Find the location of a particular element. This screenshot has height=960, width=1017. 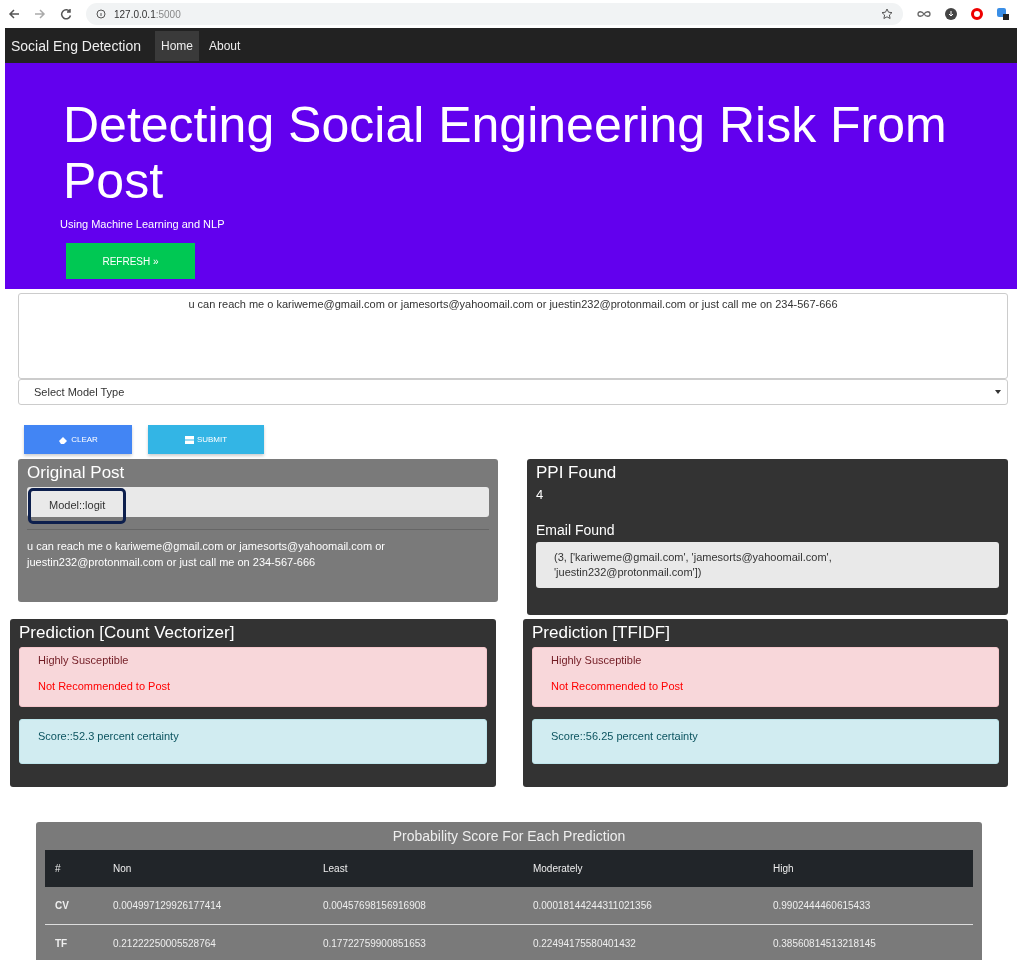

table-cell: 0.004997129926177414 is located at coordinates (207, 906).